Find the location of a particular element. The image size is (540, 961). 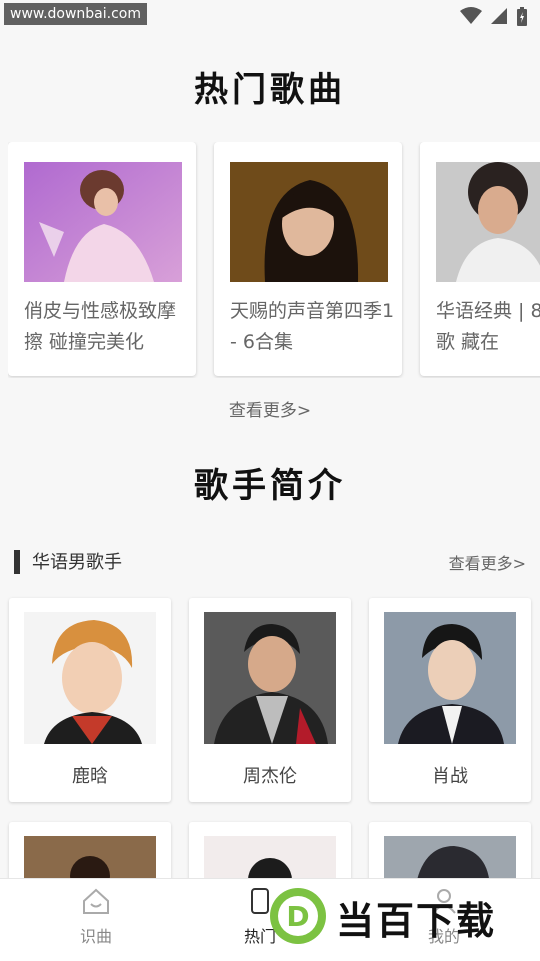

battery-icon is located at coordinates (522, 16).